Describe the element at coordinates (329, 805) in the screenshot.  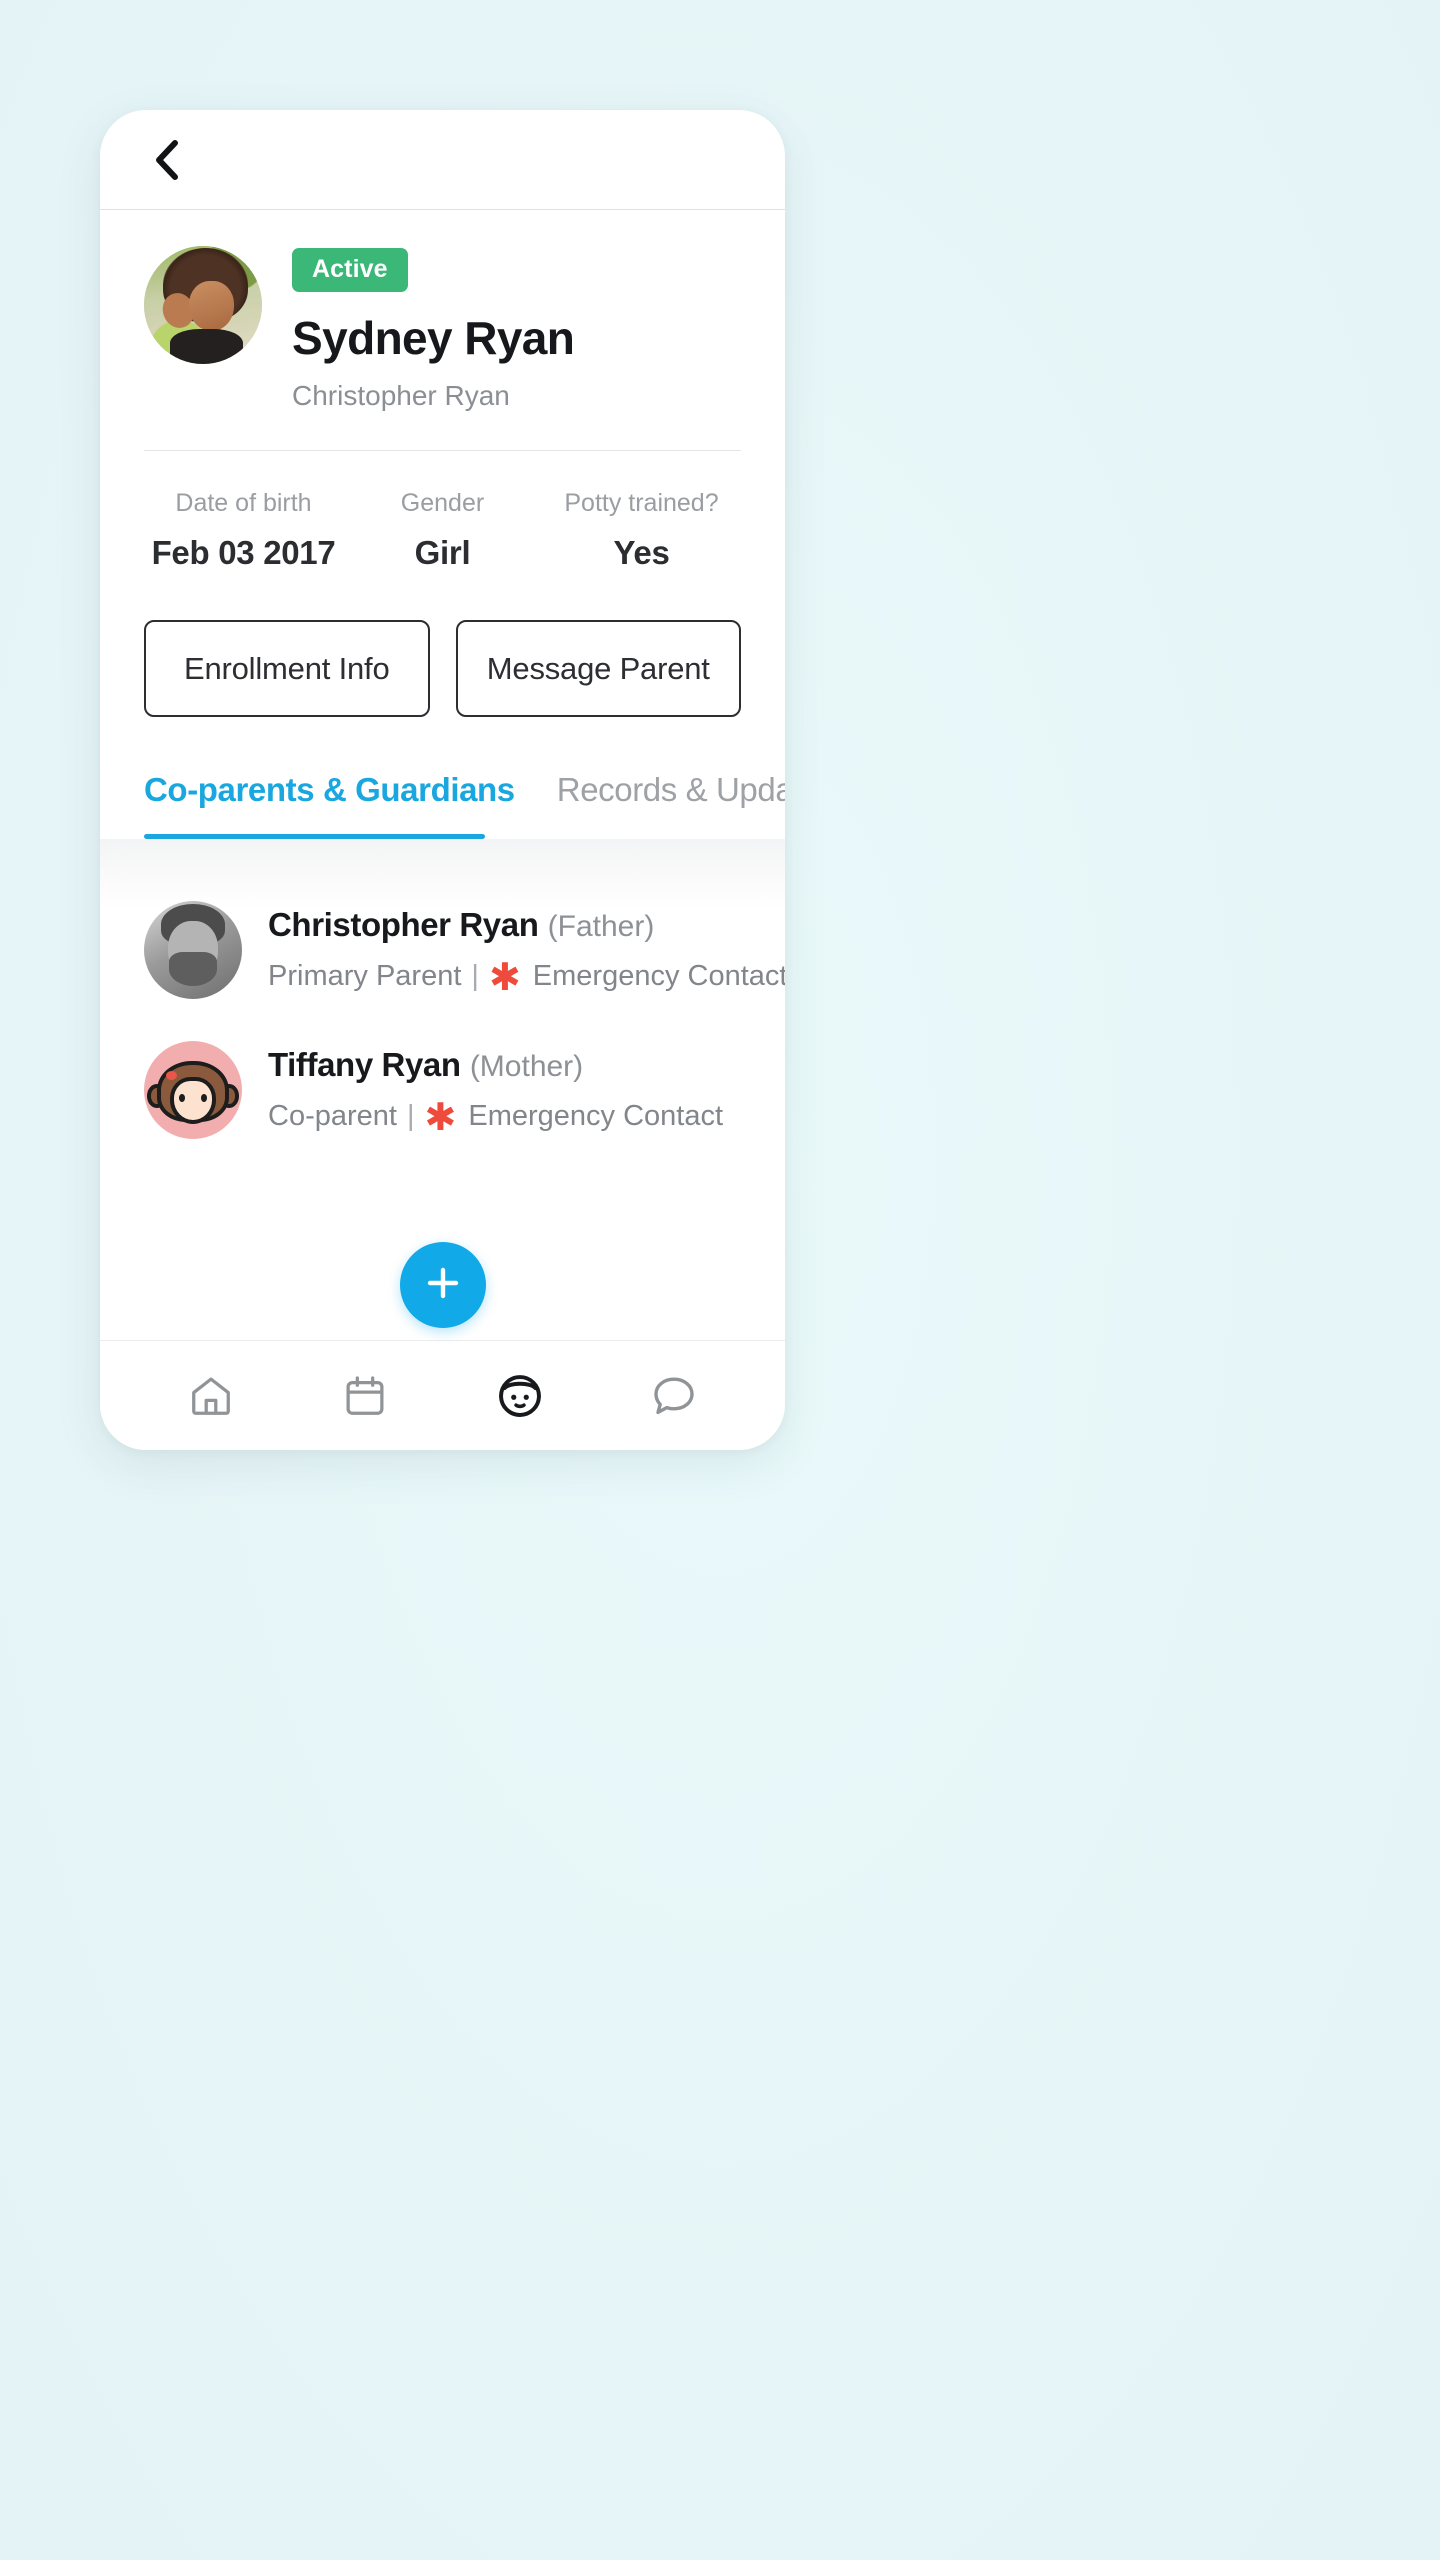
I see `tab-co-parents-guardians: Co-parents & Guardians` at that location.